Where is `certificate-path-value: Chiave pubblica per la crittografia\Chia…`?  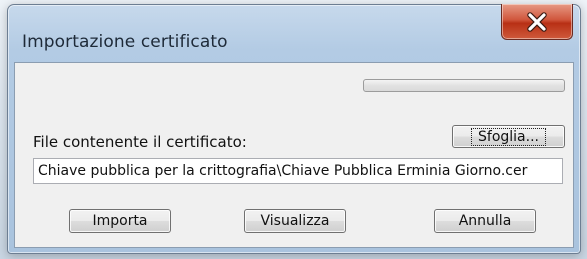
certificate-path-value: Chiave pubblica per la crittografia\Chia… is located at coordinates (283, 171).